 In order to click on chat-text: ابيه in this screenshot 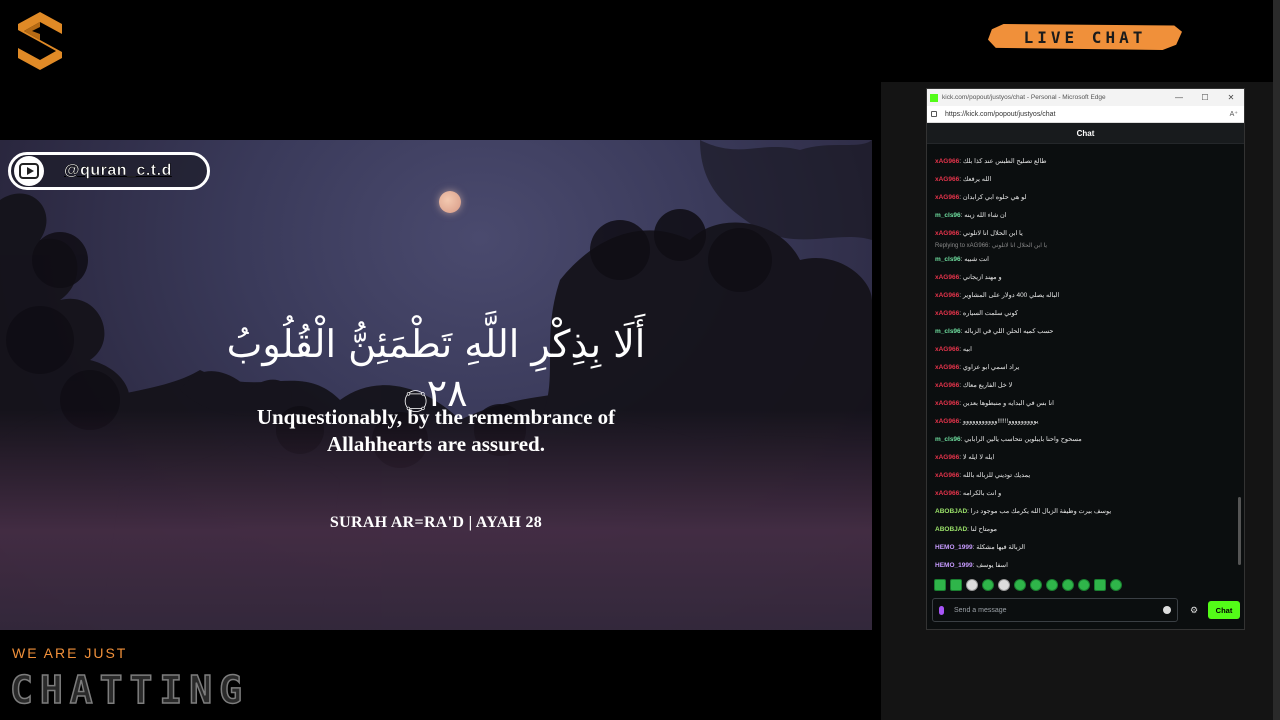, I will do `click(967, 349)`.